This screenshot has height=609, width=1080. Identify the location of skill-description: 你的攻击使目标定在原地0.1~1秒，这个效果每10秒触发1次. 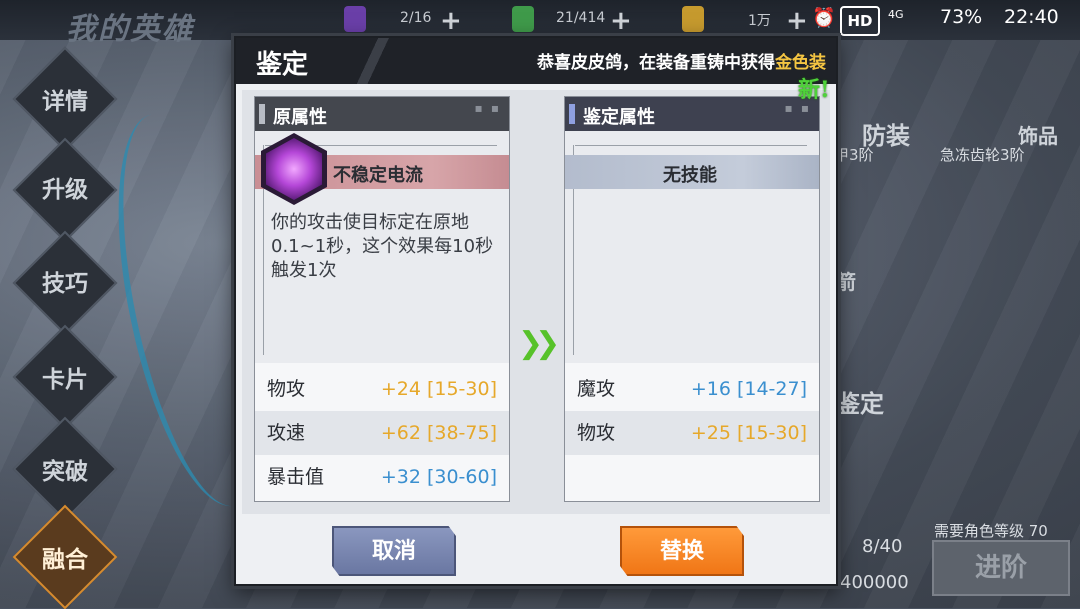
(382, 246).